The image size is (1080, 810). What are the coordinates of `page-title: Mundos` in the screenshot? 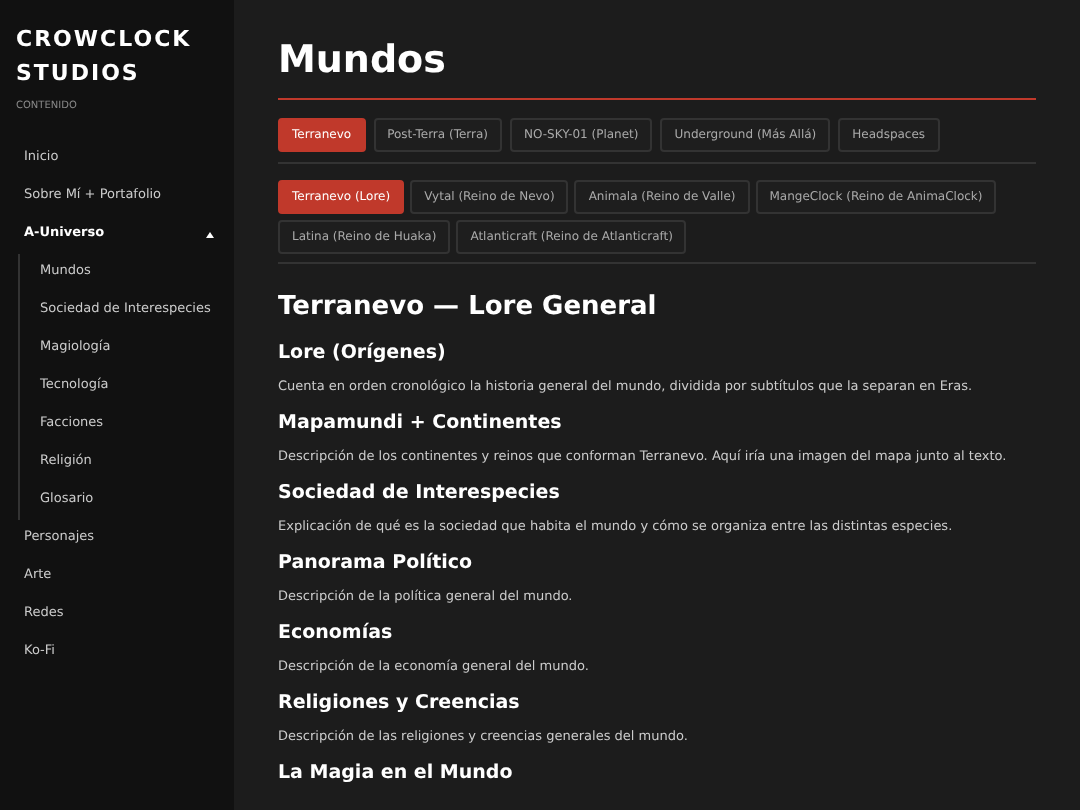 It's located at (363, 60).